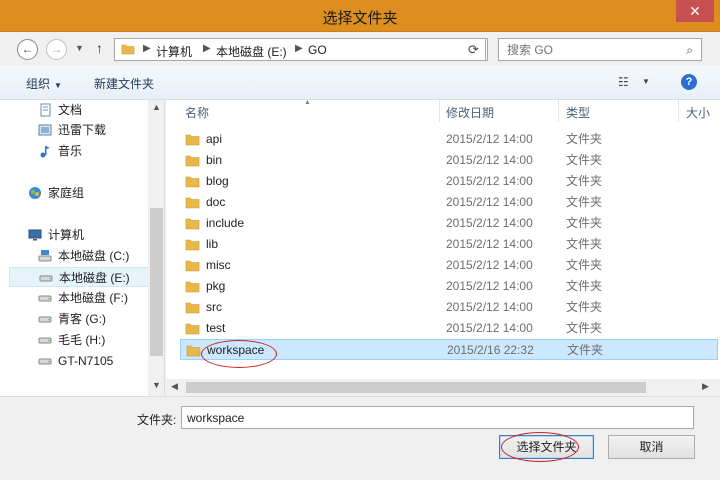  I want to click on horizontal-scrollbar: ◀ ▶, so click(443, 387).